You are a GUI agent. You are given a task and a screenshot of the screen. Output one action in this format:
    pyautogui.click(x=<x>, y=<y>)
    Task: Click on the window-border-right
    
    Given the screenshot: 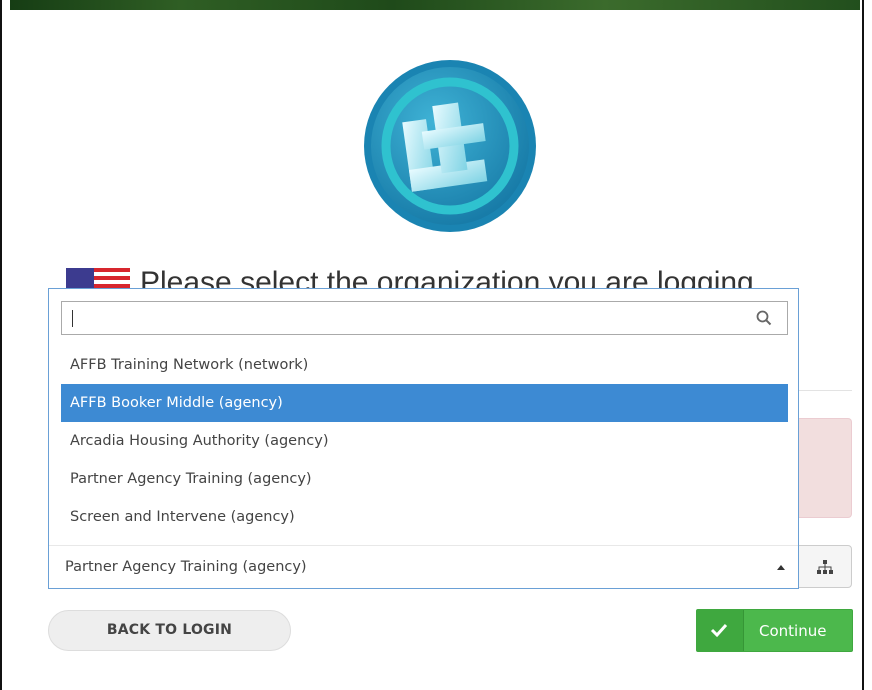 What is the action you would take?
    pyautogui.click(x=863, y=345)
    